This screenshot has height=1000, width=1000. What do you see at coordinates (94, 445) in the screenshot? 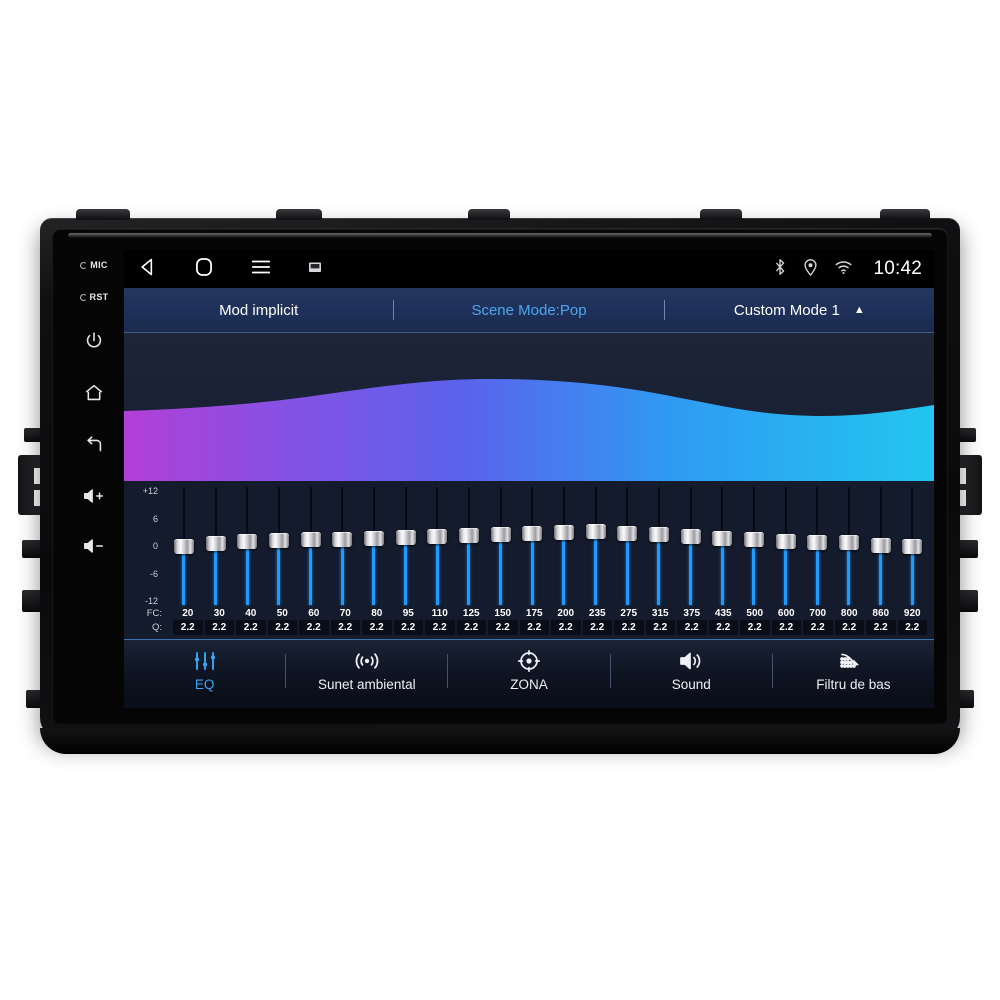
I see `back-button` at bounding box center [94, 445].